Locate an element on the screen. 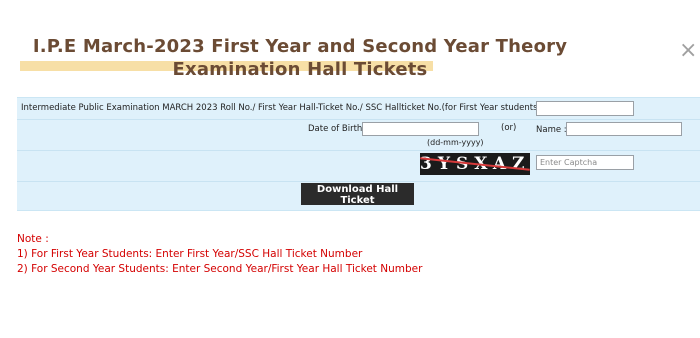  dob-input is located at coordinates (420, 129).